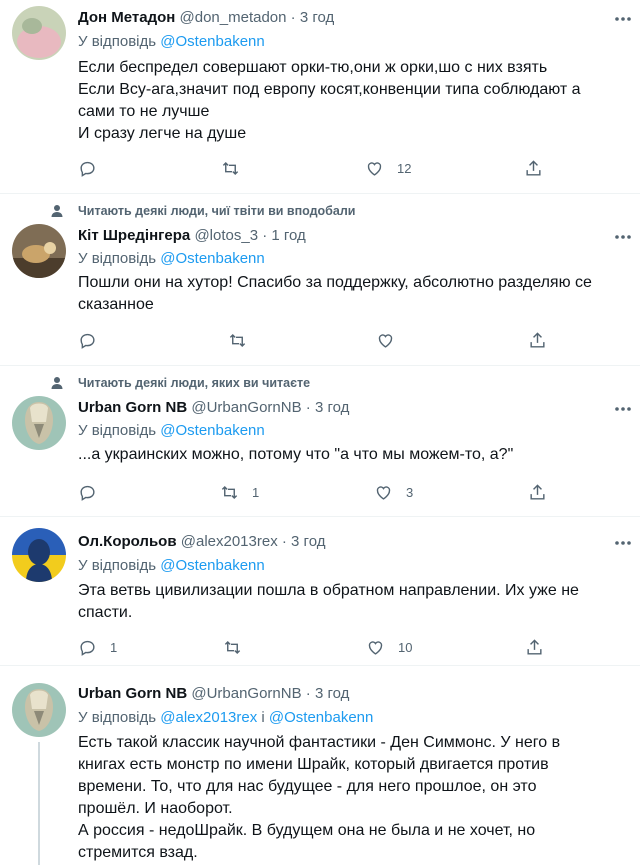 Image resolution: width=640 pixels, height=865 pixels. What do you see at coordinates (105, 612) in the screenshot?
I see `tweet-line: спасти.` at bounding box center [105, 612].